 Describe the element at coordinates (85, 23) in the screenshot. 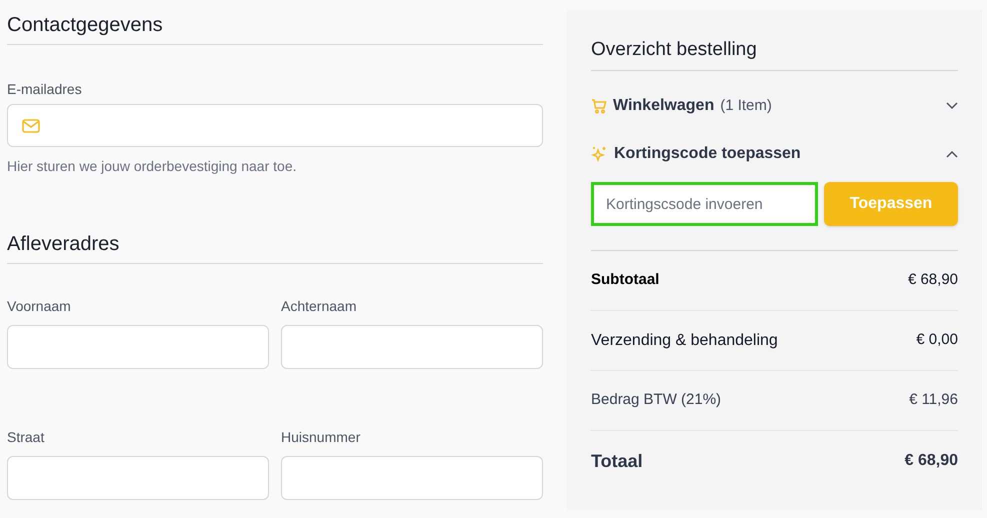

I see `section-title: Contactgegevens` at that location.